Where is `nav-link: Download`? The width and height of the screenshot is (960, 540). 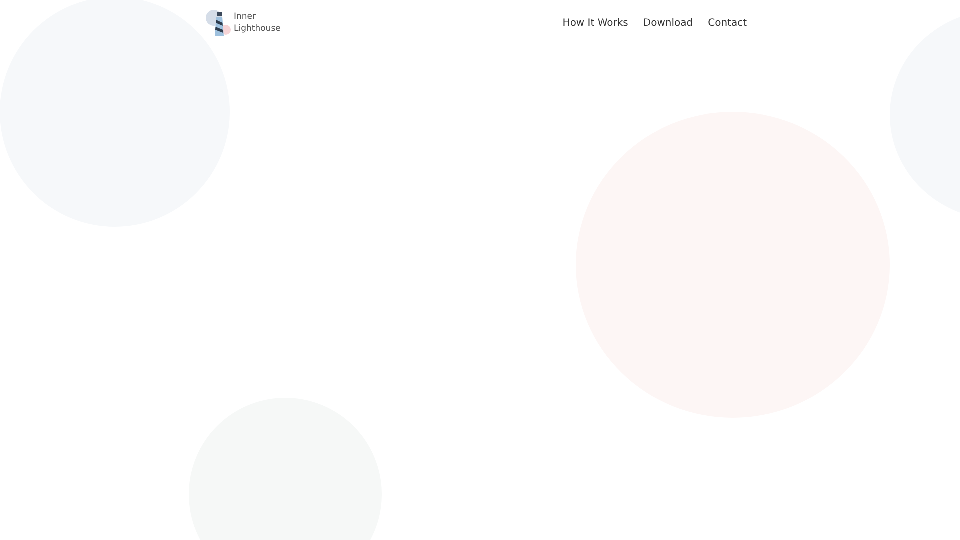 nav-link: Download is located at coordinates (668, 23).